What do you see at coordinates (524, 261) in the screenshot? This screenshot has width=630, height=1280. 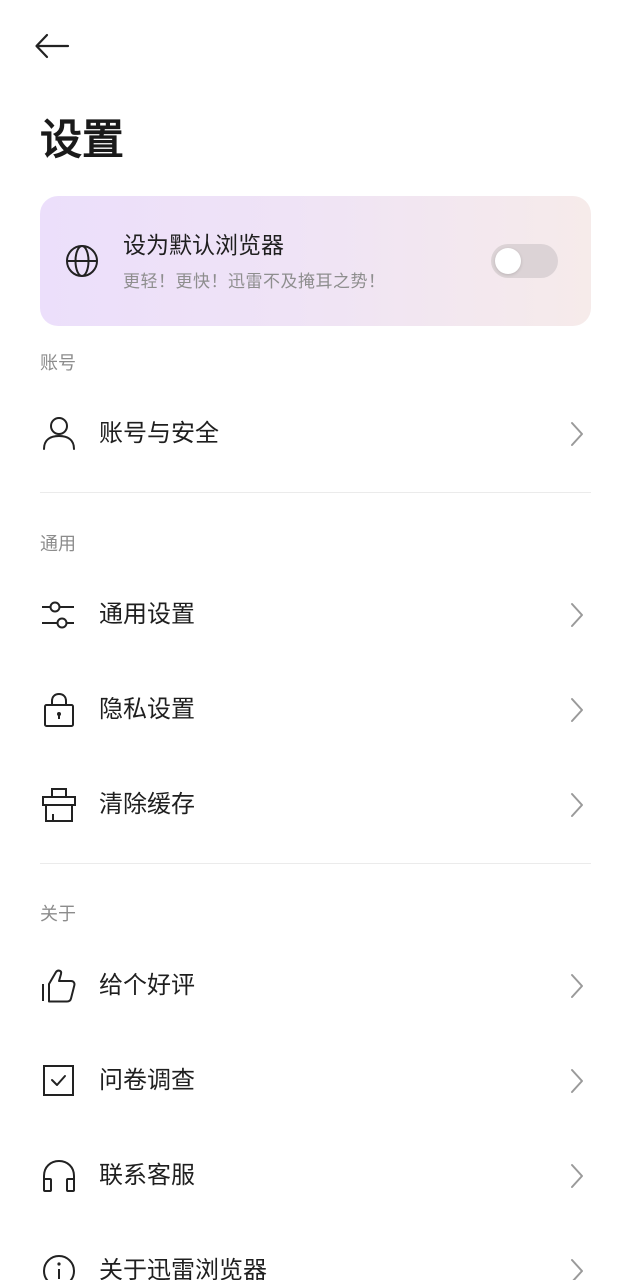 I see `default-browser-toggle` at bounding box center [524, 261].